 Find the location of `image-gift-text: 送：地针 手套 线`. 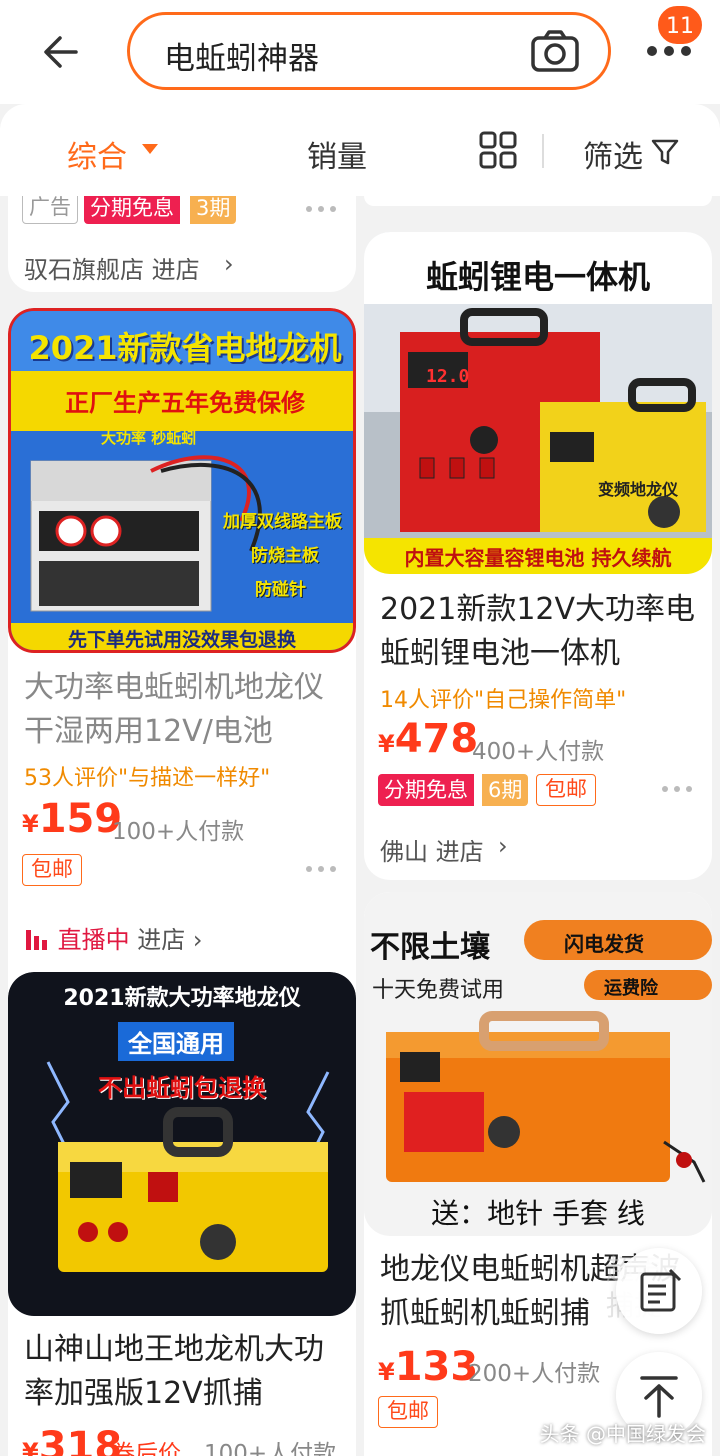

image-gift-text: 送：地针 手套 线 is located at coordinates (538, 1213).